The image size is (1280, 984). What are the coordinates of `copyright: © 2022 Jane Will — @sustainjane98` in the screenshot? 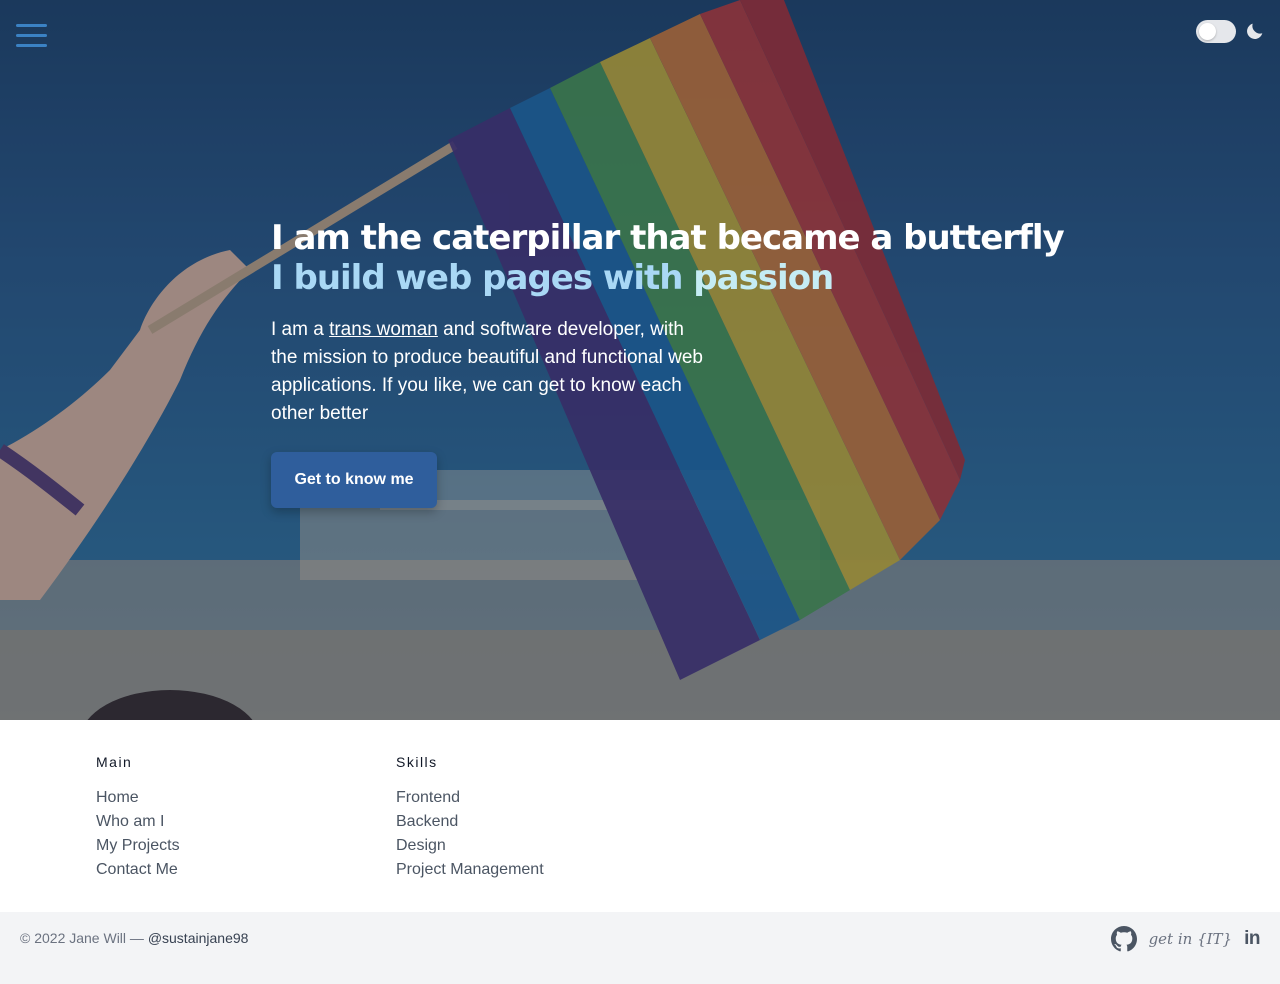 It's located at (134, 938).